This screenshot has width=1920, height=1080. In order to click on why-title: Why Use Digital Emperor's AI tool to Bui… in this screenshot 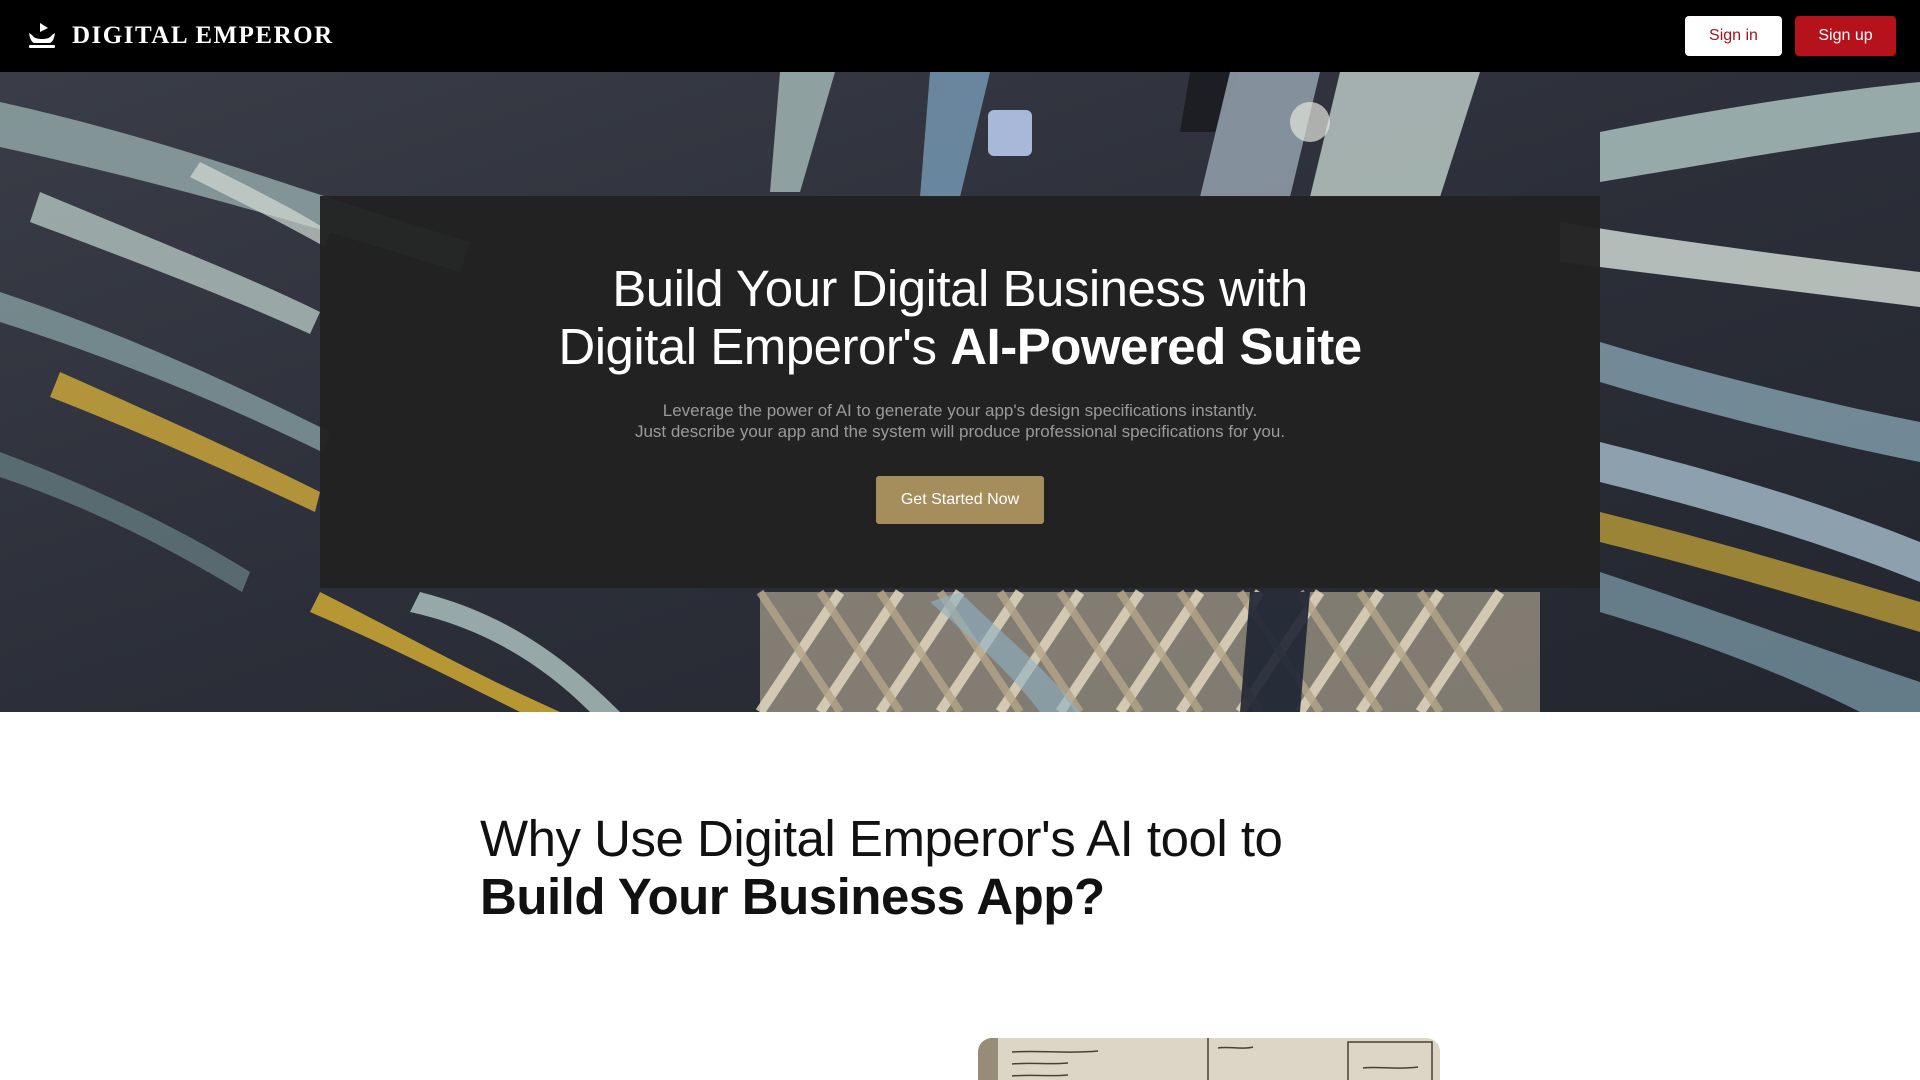, I will do `click(960, 868)`.